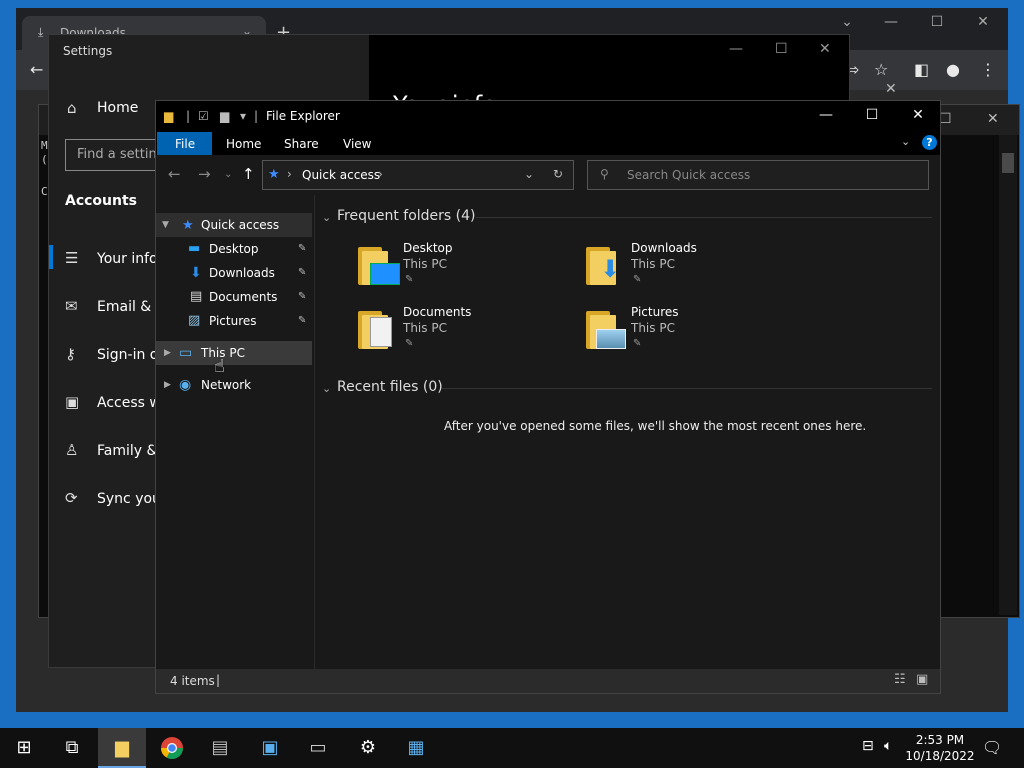 The image size is (1024, 768). What do you see at coordinates (606, 329) in the screenshot?
I see `folder-icon-pictures` at bounding box center [606, 329].